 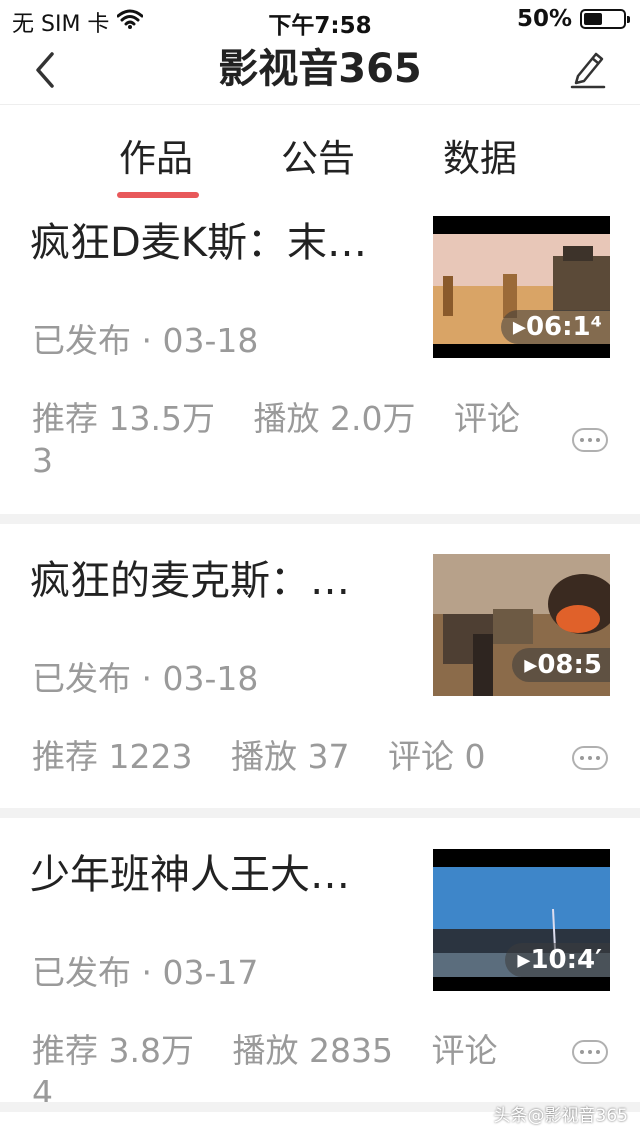 I want to click on item-stats: 推荐 13.5万 播放 2.0万 评论 3, so click(x=292, y=440).